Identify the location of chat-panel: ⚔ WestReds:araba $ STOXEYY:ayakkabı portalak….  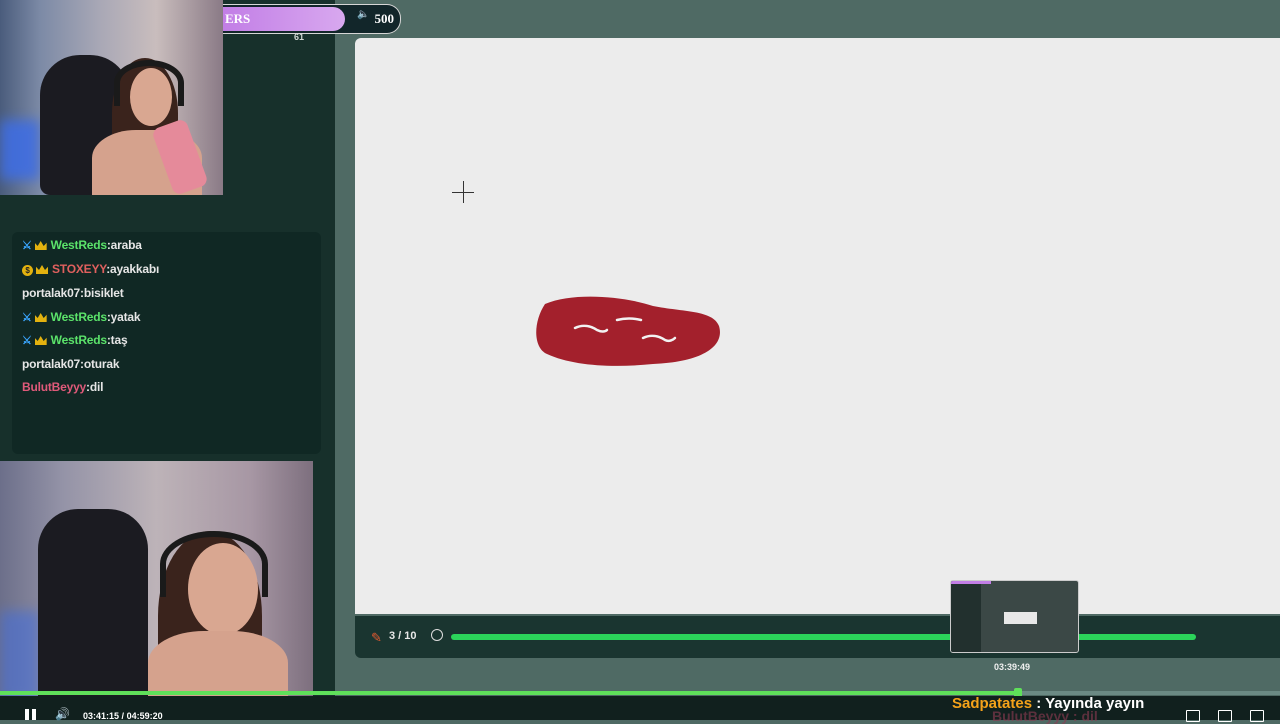
(166, 343).